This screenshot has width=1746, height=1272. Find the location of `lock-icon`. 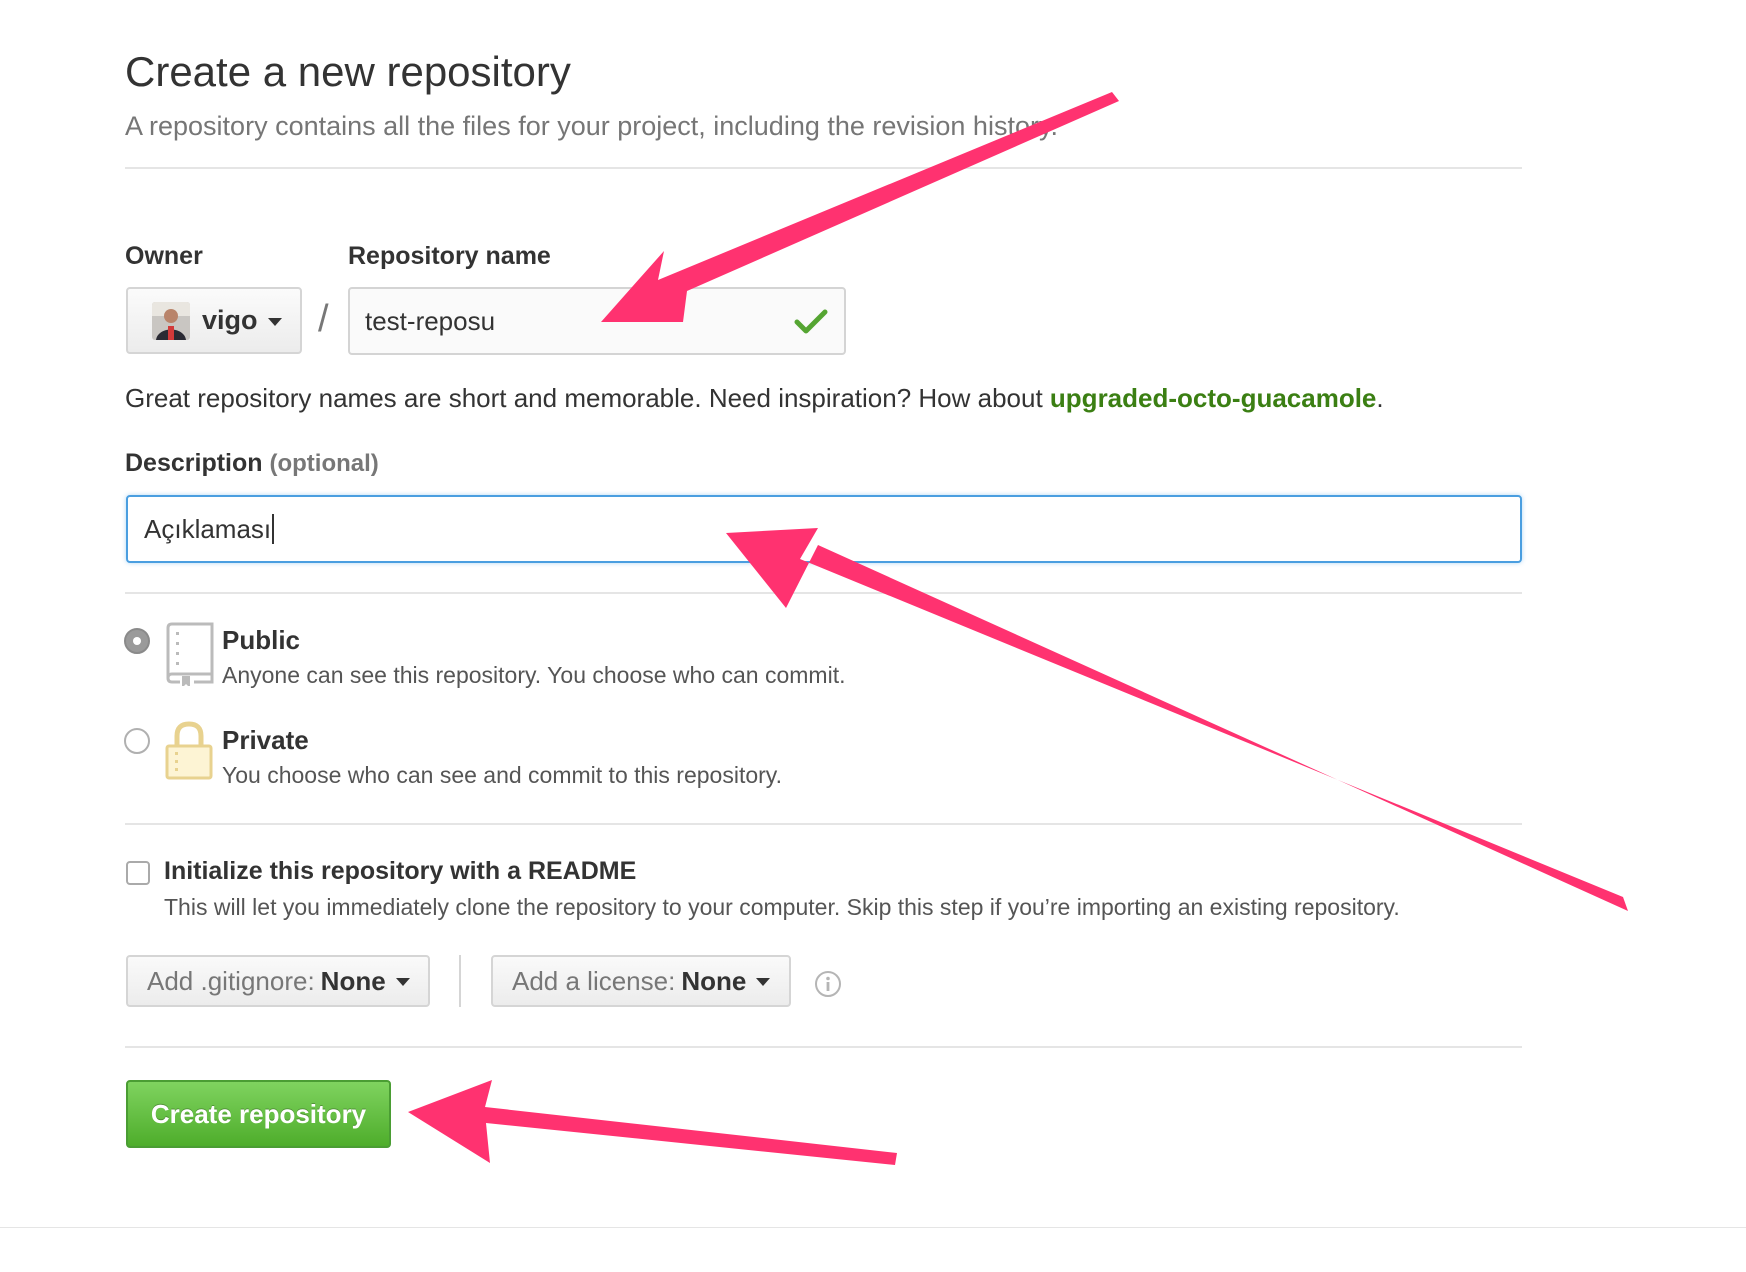

lock-icon is located at coordinates (189, 750).